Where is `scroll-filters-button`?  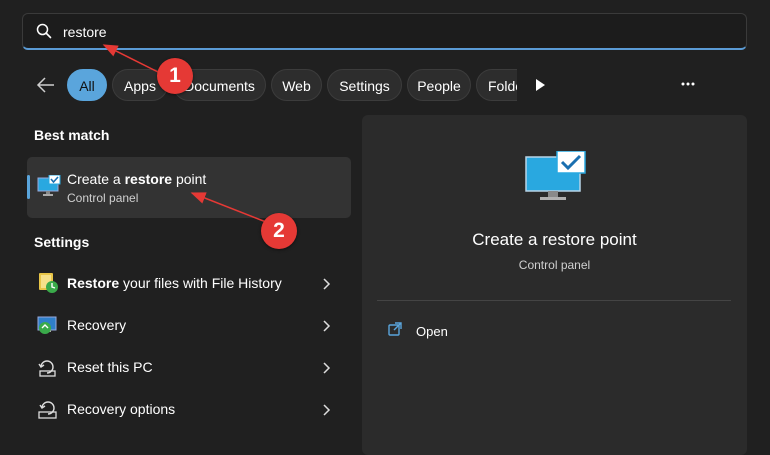
scroll-filters-button is located at coordinates (540, 86).